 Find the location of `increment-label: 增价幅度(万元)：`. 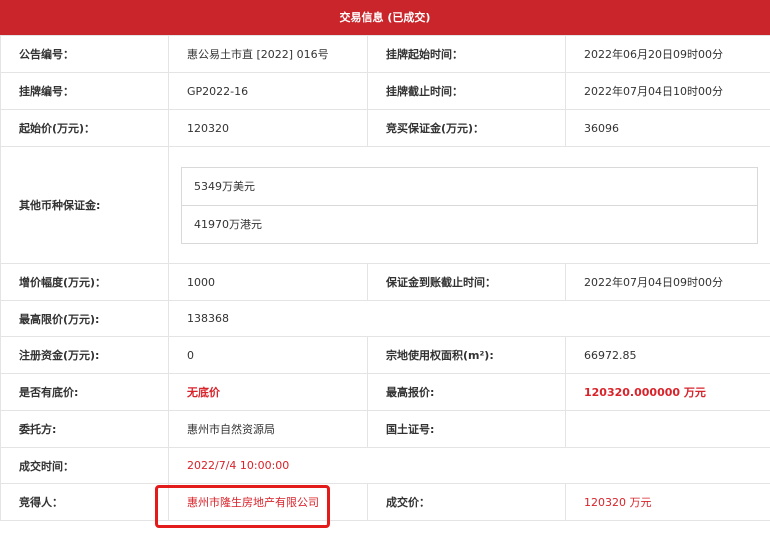

increment-label: 增价幅度(万元)： is located at coordinates (84, 282).